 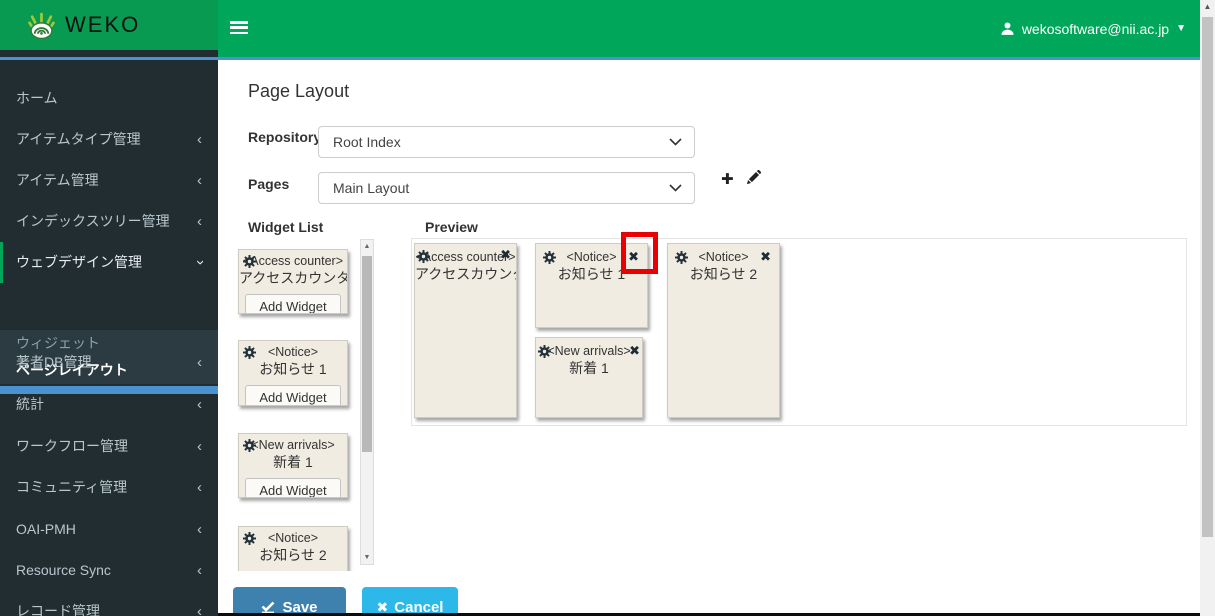 I want to click on plus-icon: ✚, so click(x=727, y=179).